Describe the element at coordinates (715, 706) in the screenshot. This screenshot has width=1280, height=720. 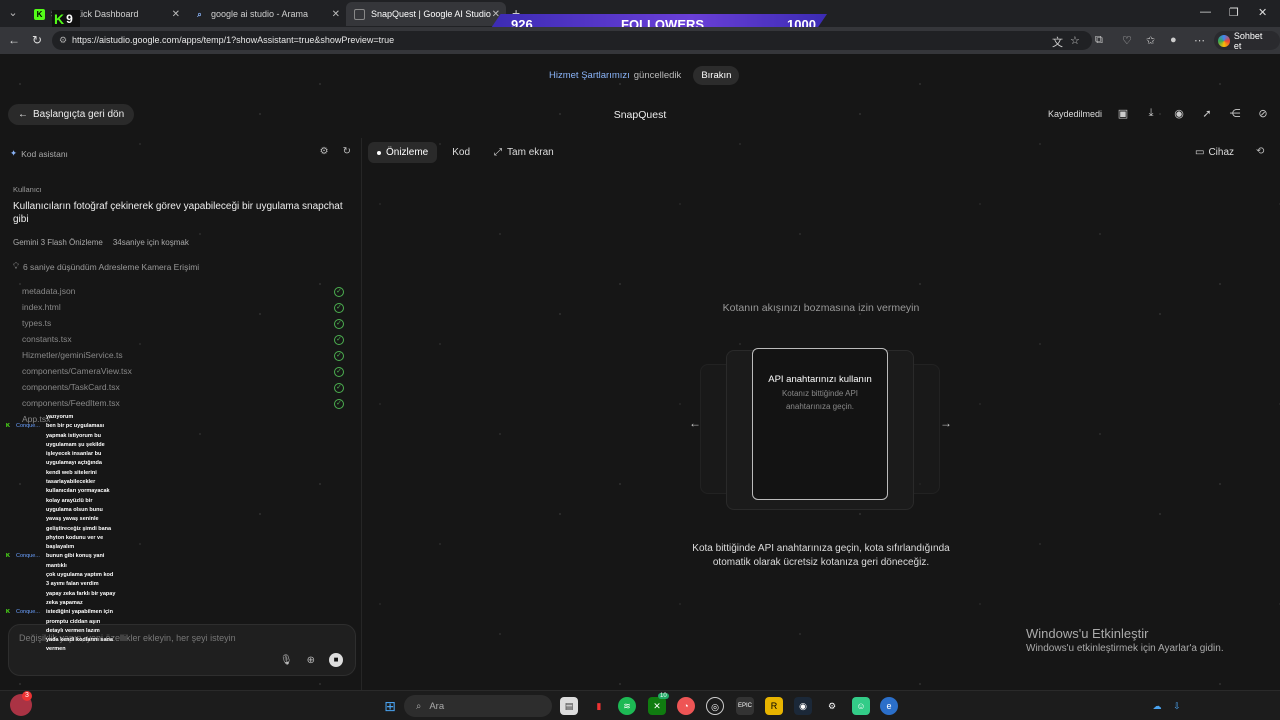
I see `game-app-icon: ◎` at that location.